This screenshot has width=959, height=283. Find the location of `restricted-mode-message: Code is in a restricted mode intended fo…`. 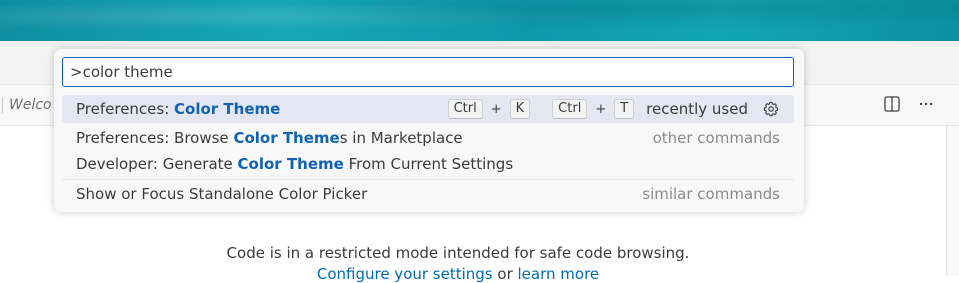

restricted-mode-message: Code is in a restricted mode intended fo… is located at coordinates (458, 253).